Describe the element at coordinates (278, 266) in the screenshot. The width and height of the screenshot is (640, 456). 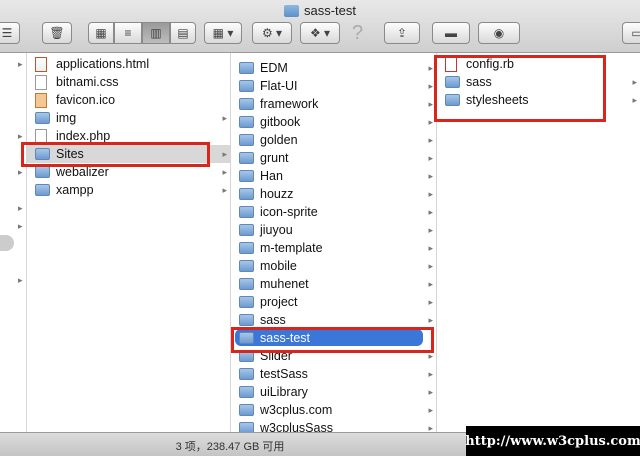
I see `list-item-label: mobile` at that location.